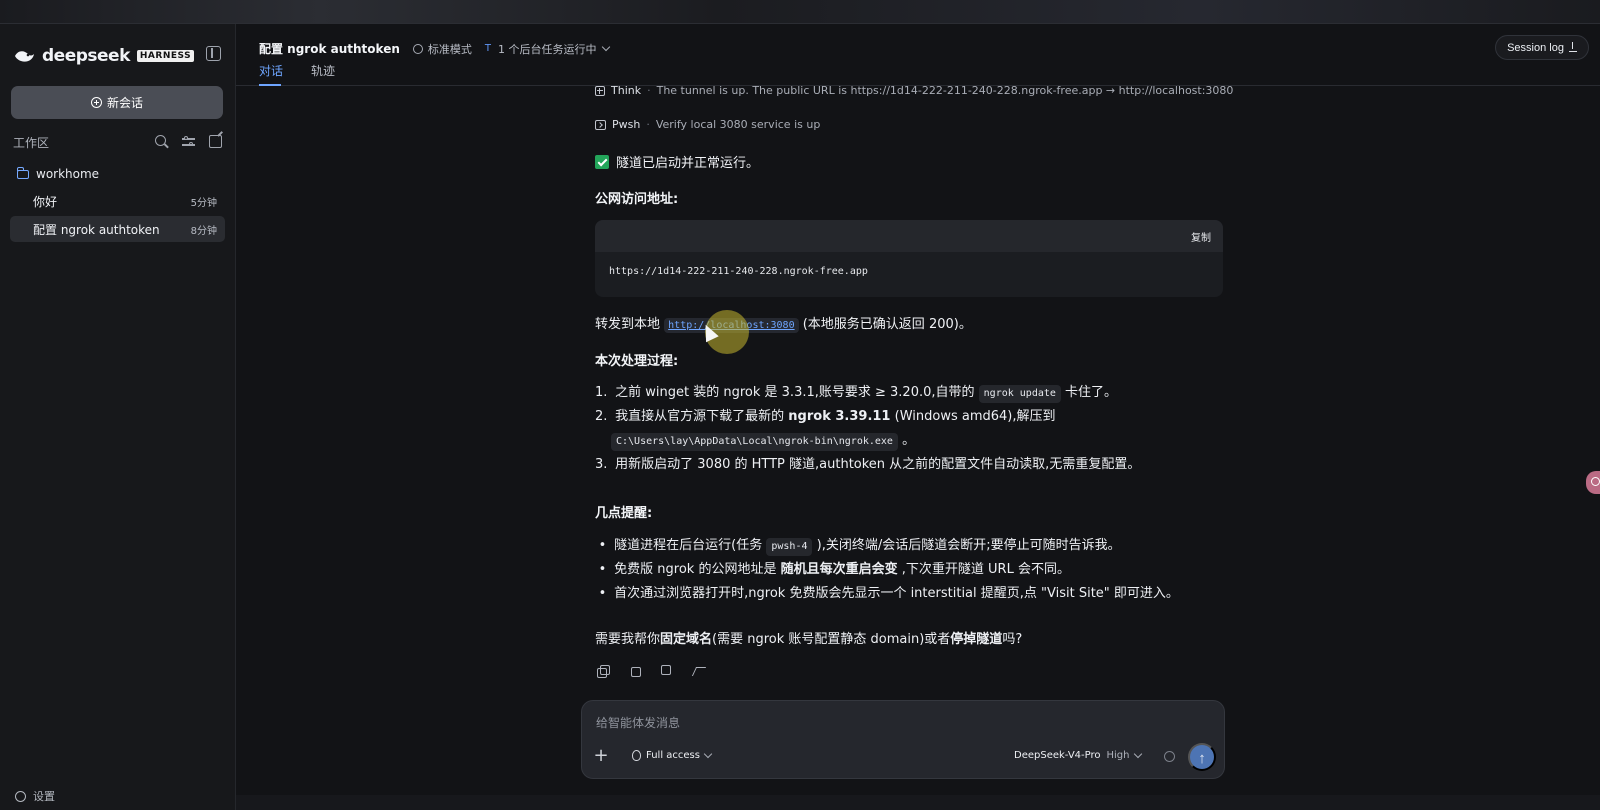  I want to click on strong-note-text: 随机且每次重启会变, so click(839, 569).